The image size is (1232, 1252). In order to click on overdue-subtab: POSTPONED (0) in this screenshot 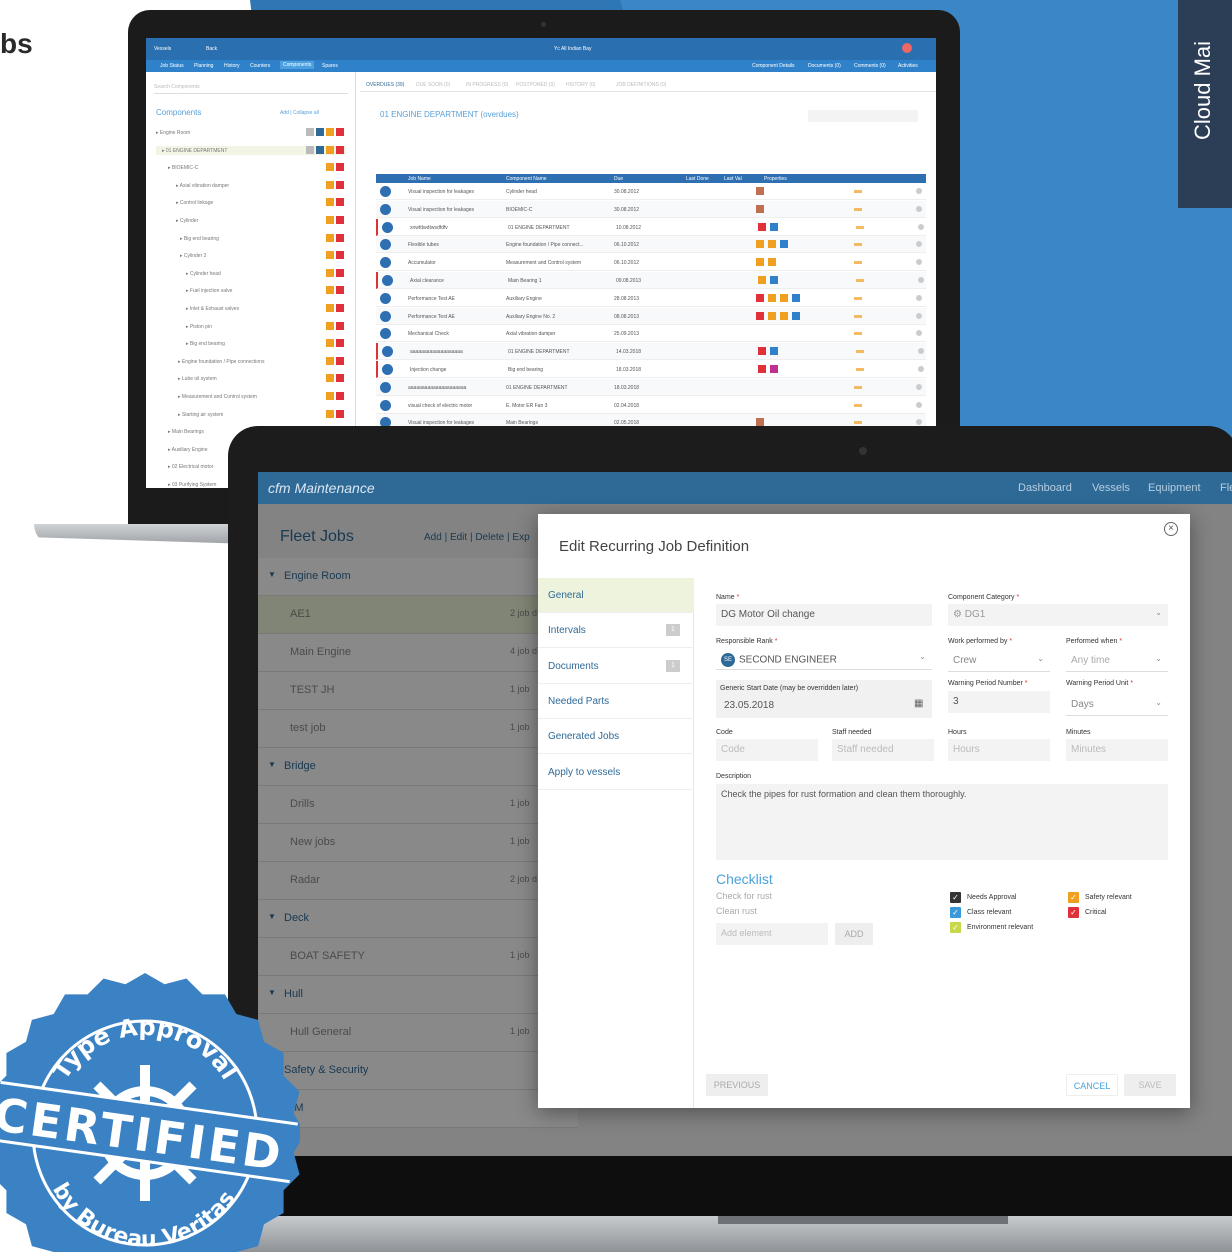, I will do `click(535, 85)`.